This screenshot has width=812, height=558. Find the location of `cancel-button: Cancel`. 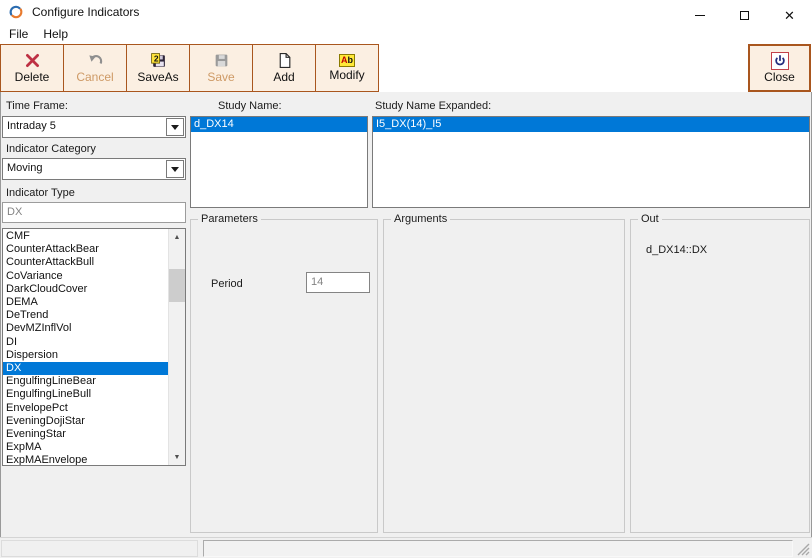

cancel-button: Cancel is located at coordinates (95, 68).